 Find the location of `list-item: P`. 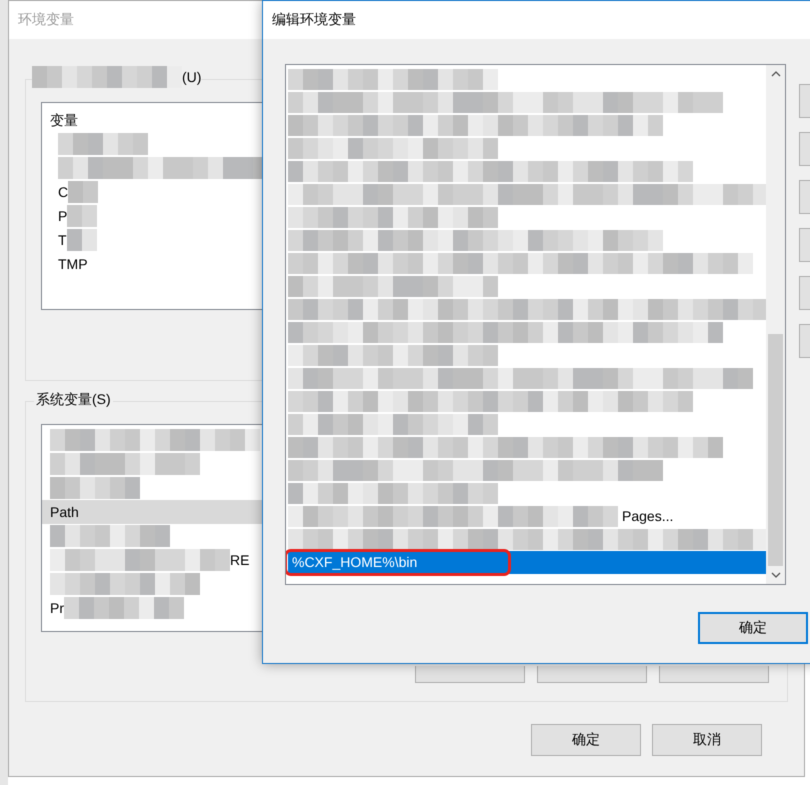

list-item: P is located at coordinates (63, 216).